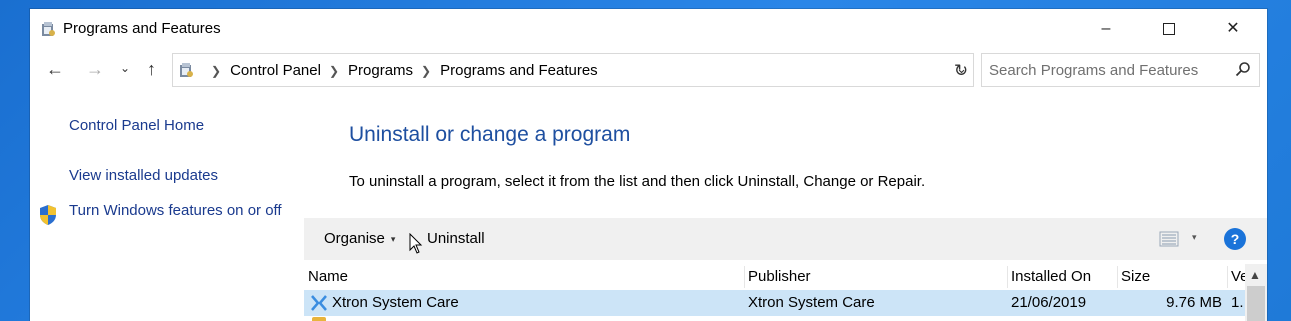 The height and width of the screenshot is (321, 1291). What do you see at coordinates (125, 68) in the screenshot?
I see `recent-locations-chevron-icon: ⌄` at bounding box center [125, 68].